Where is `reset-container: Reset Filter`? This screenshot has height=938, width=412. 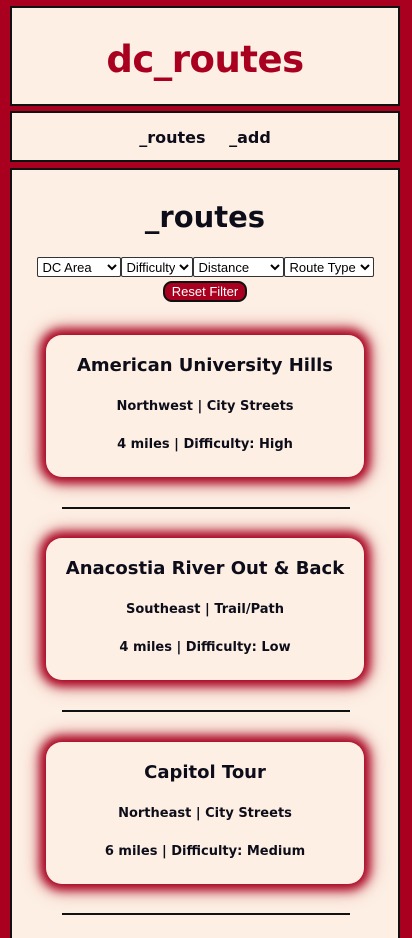
reset-container: Reset Filter is located at coordinates (205, 291).